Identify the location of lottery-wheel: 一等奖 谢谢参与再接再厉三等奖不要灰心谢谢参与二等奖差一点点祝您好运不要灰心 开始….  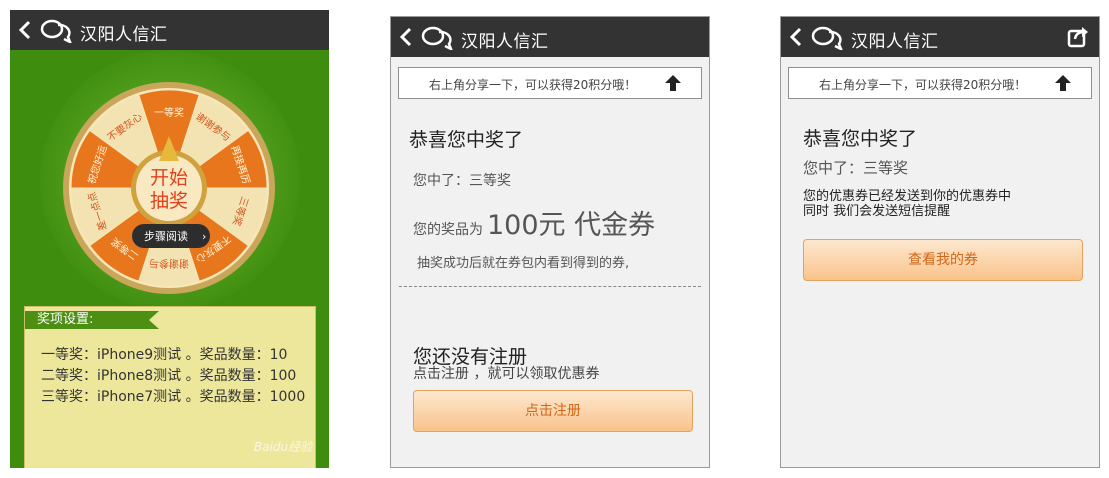
(169, 188).